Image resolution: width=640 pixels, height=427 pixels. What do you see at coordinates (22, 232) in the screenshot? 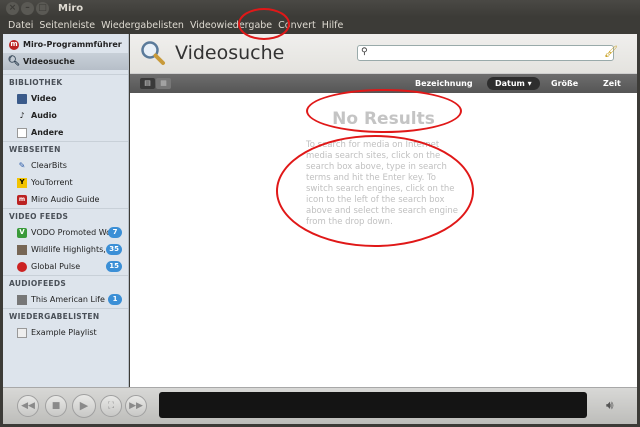
I see `vodo-icon: V` at bounding box center [22, 232].